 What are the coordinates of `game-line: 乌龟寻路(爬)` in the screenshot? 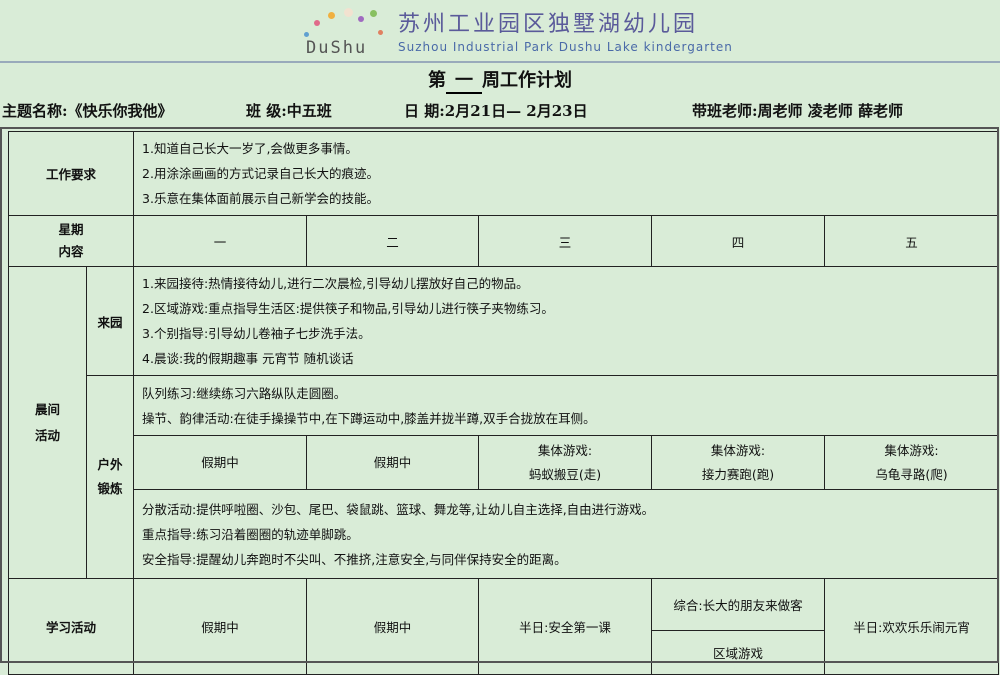 It's located at (911, 474).